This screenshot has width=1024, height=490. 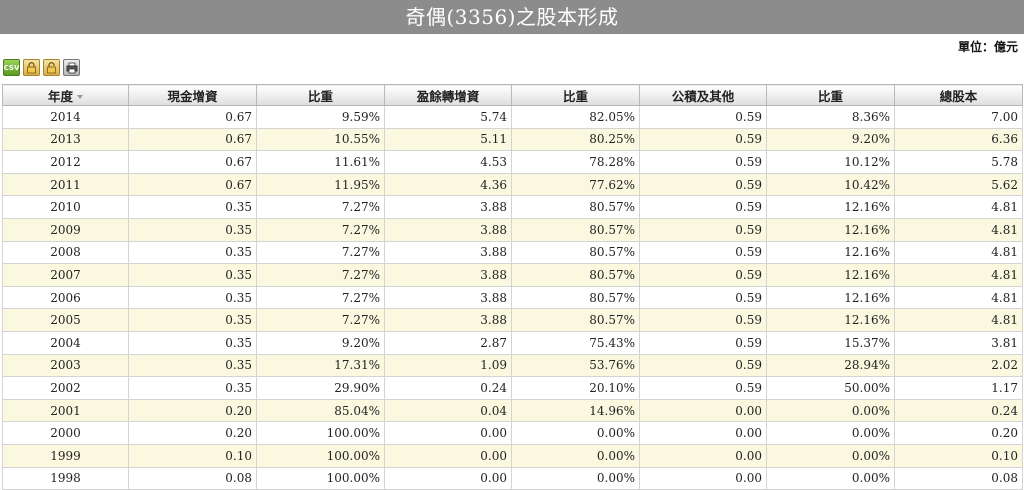 What do you see at coordinates (65, 139) in the screenshot?
I see `cell-year: 2013` at bounding box center [65, 139].